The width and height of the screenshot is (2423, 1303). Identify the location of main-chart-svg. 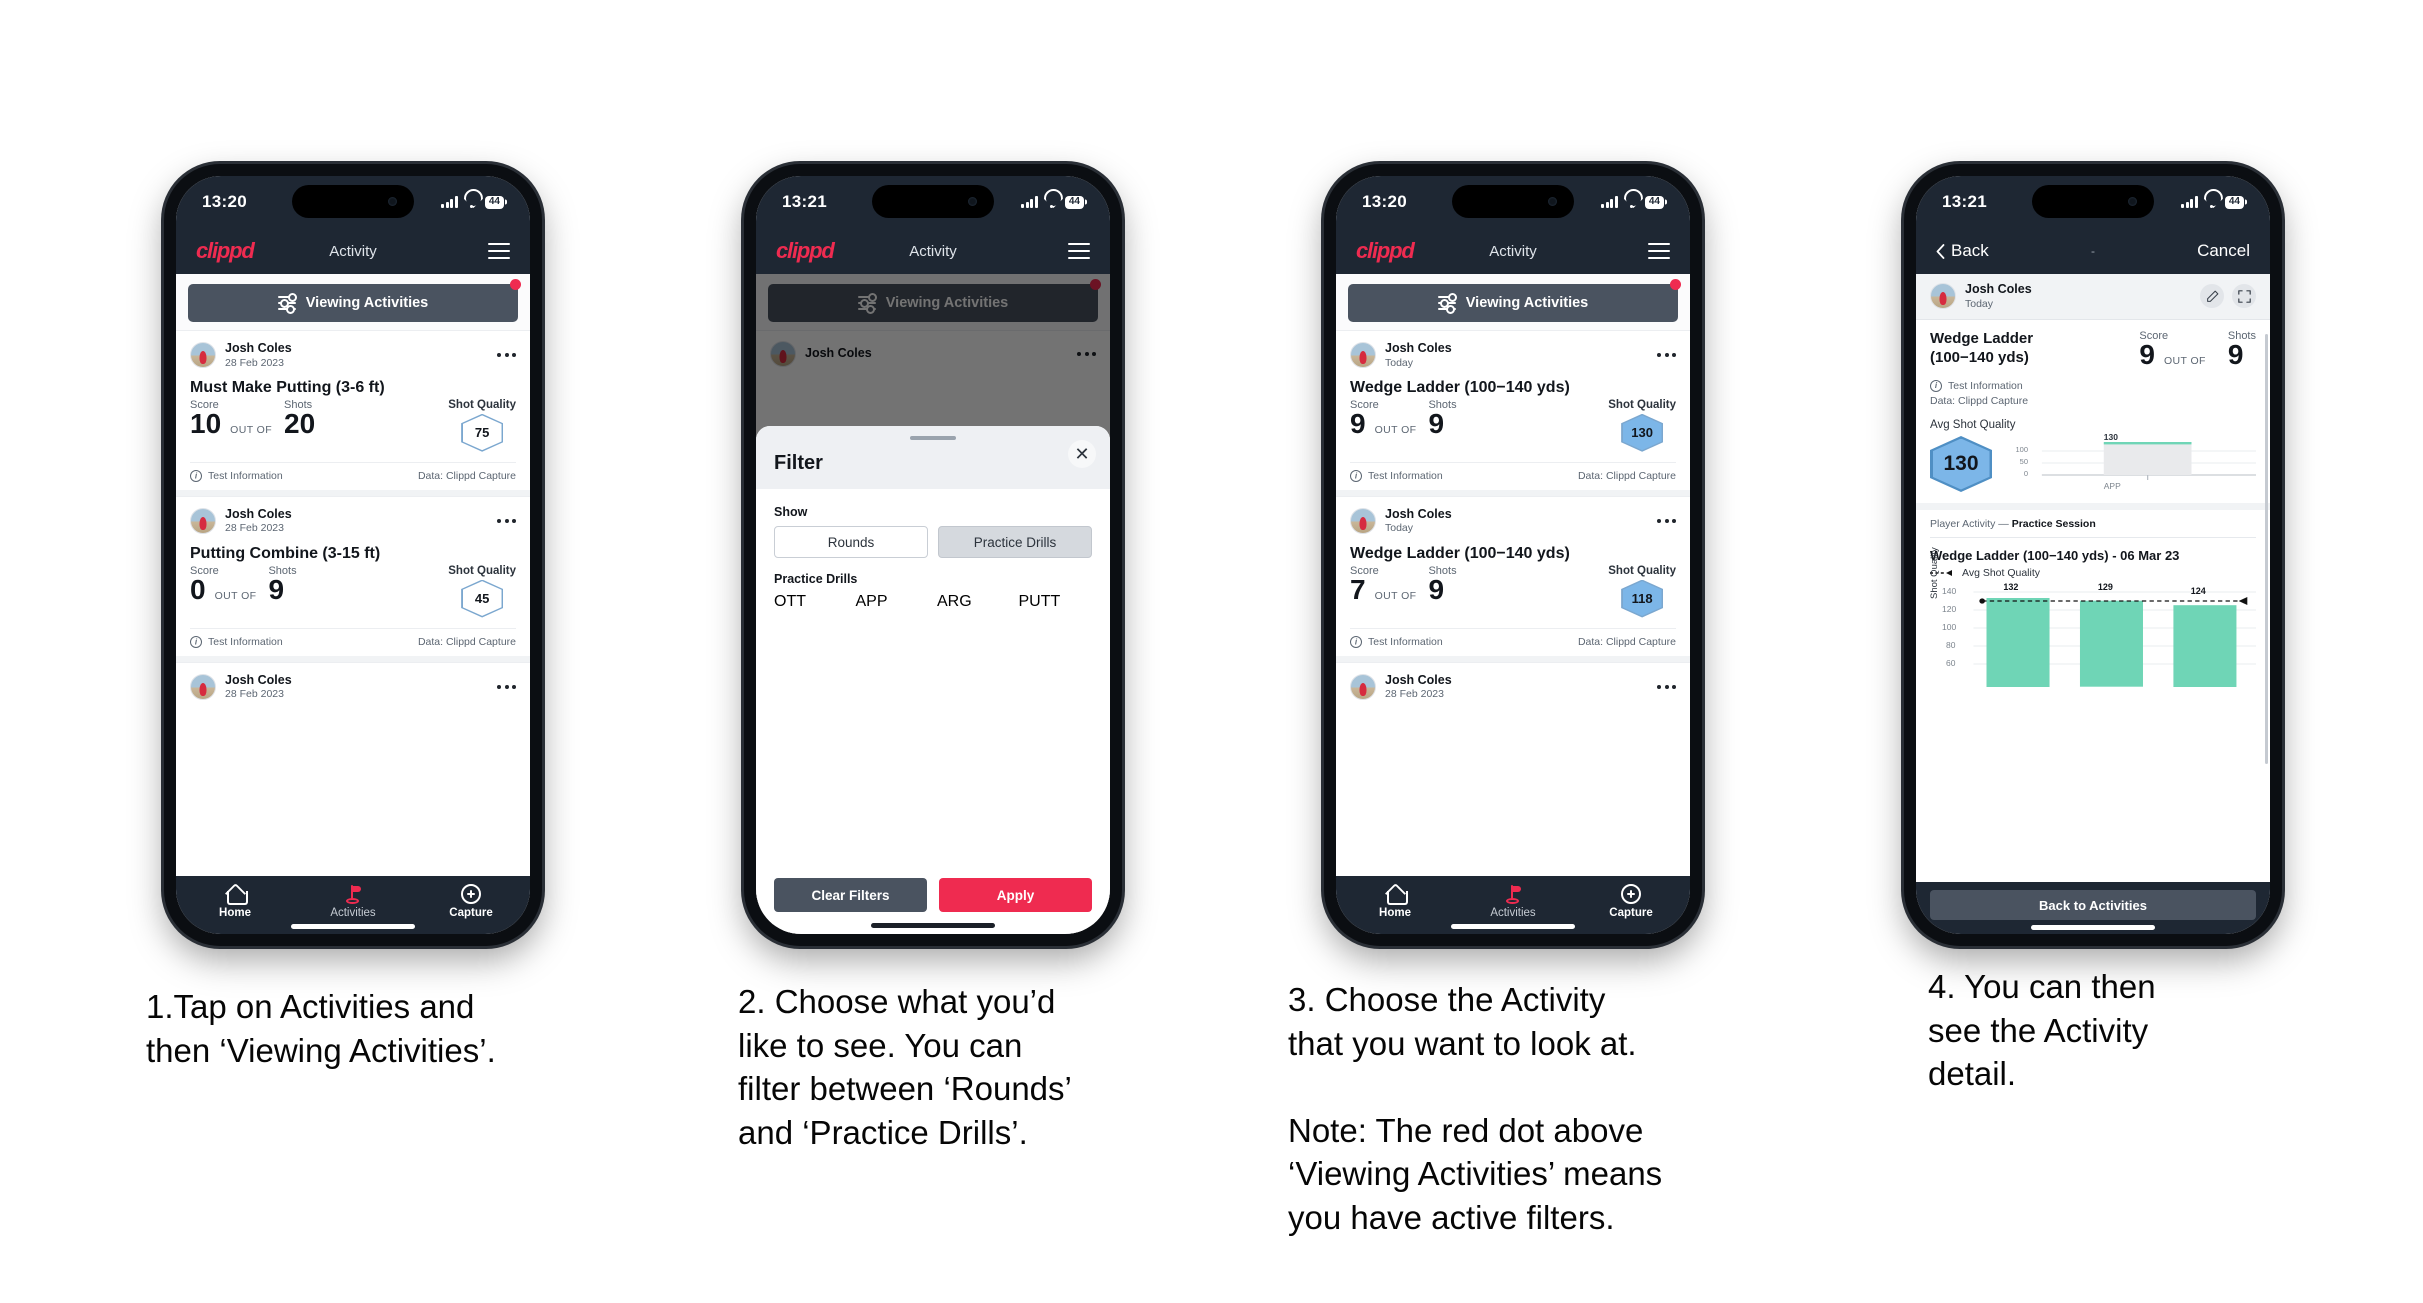
(2114, 639).